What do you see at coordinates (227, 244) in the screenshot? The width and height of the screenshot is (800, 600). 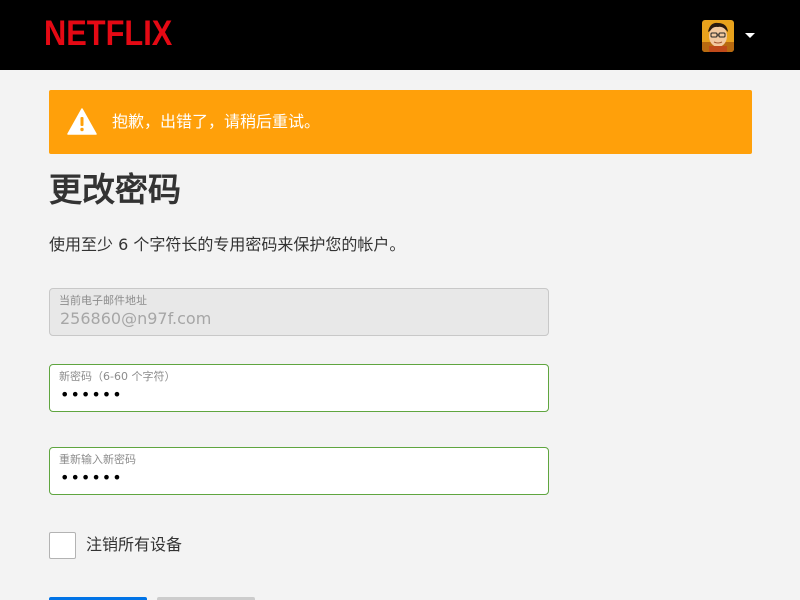 I see `page-subtitle: 使用至少 6 个字符长的专用密码来保护您的帐户。` at bounding box center [227, 244].